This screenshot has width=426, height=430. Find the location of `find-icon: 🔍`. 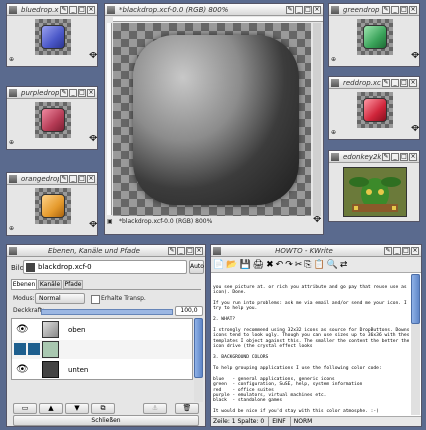

find-icon: 🔍 is located at coordinates (332, 265).